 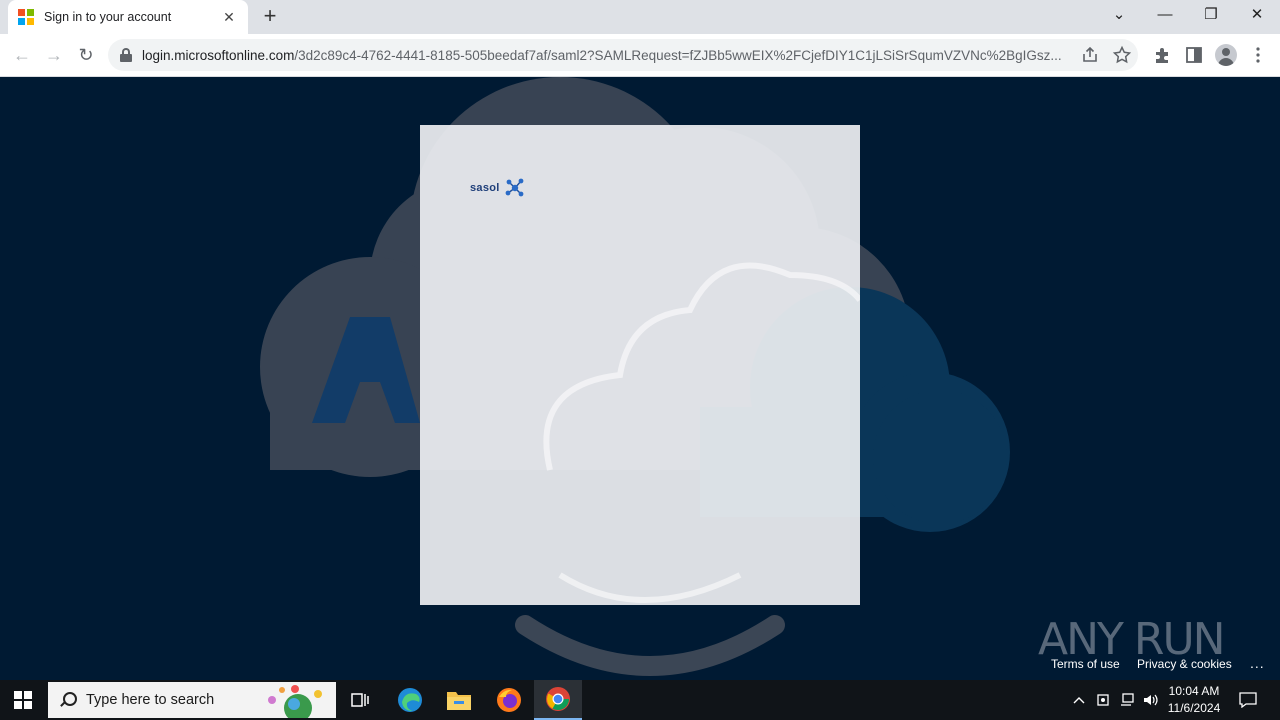 I want to click on meet-now-icon, so click(x=1103, y=700).